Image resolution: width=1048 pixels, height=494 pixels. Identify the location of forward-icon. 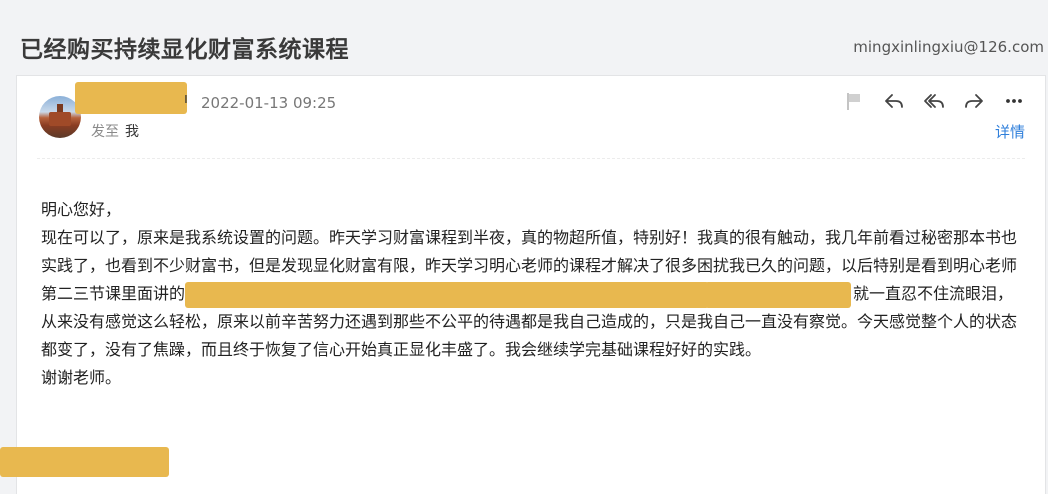
(974, 101).